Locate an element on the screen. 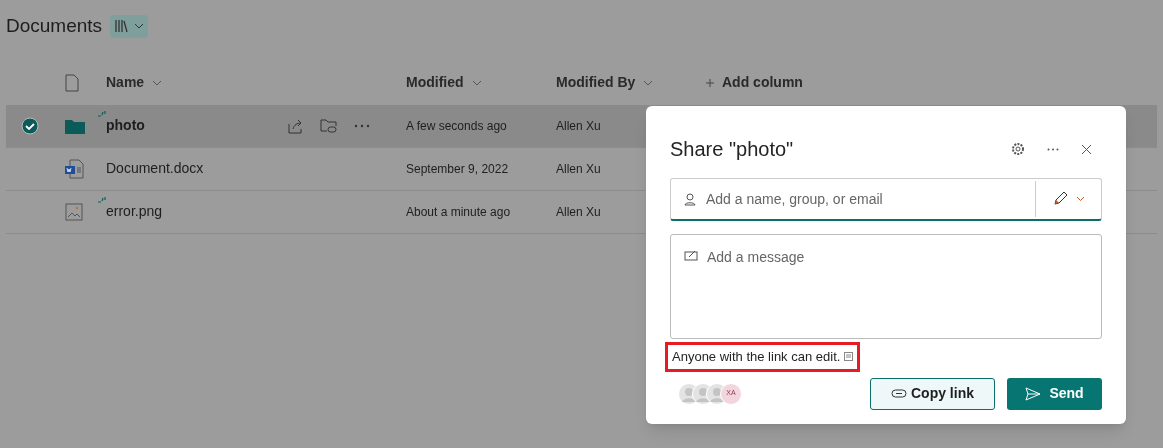 The width and height of the screenshot is (1163, 448). recipient-field: Add a name, group, or email is located at coordinates (886, 199).